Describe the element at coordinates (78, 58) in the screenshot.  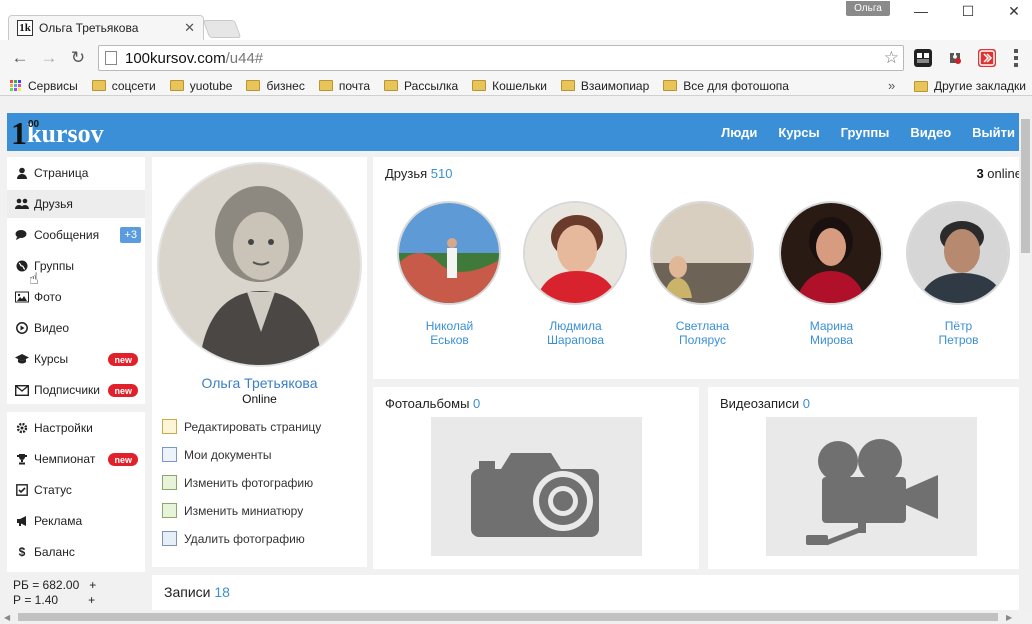
I see `reload-icon: ↻` at that location.